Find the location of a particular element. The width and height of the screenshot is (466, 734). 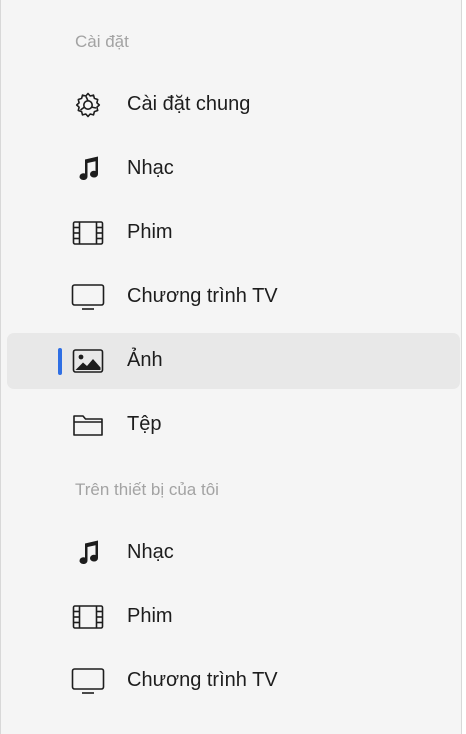

sidebar-item-device-tv-shows: Chương trình TV is located at coordinates (233, 681).